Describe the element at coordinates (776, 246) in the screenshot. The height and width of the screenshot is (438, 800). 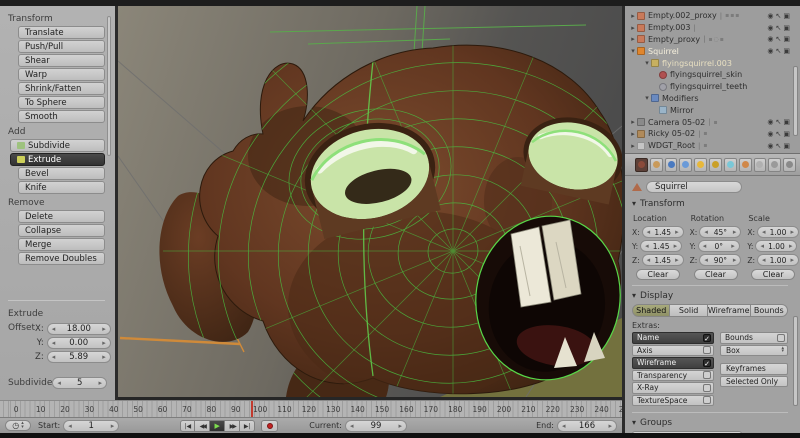
I see `scale-y-stepper: 1.00` at that location.